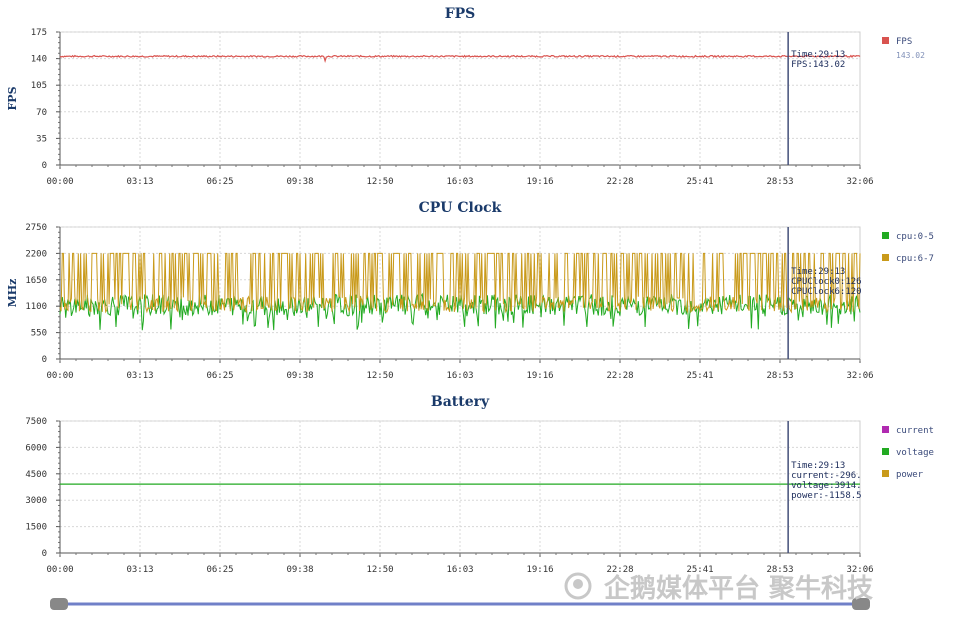 The height and width of the screenshot is (621, 960). I want to click on y-tick-label: 1100, so click(36, 307).